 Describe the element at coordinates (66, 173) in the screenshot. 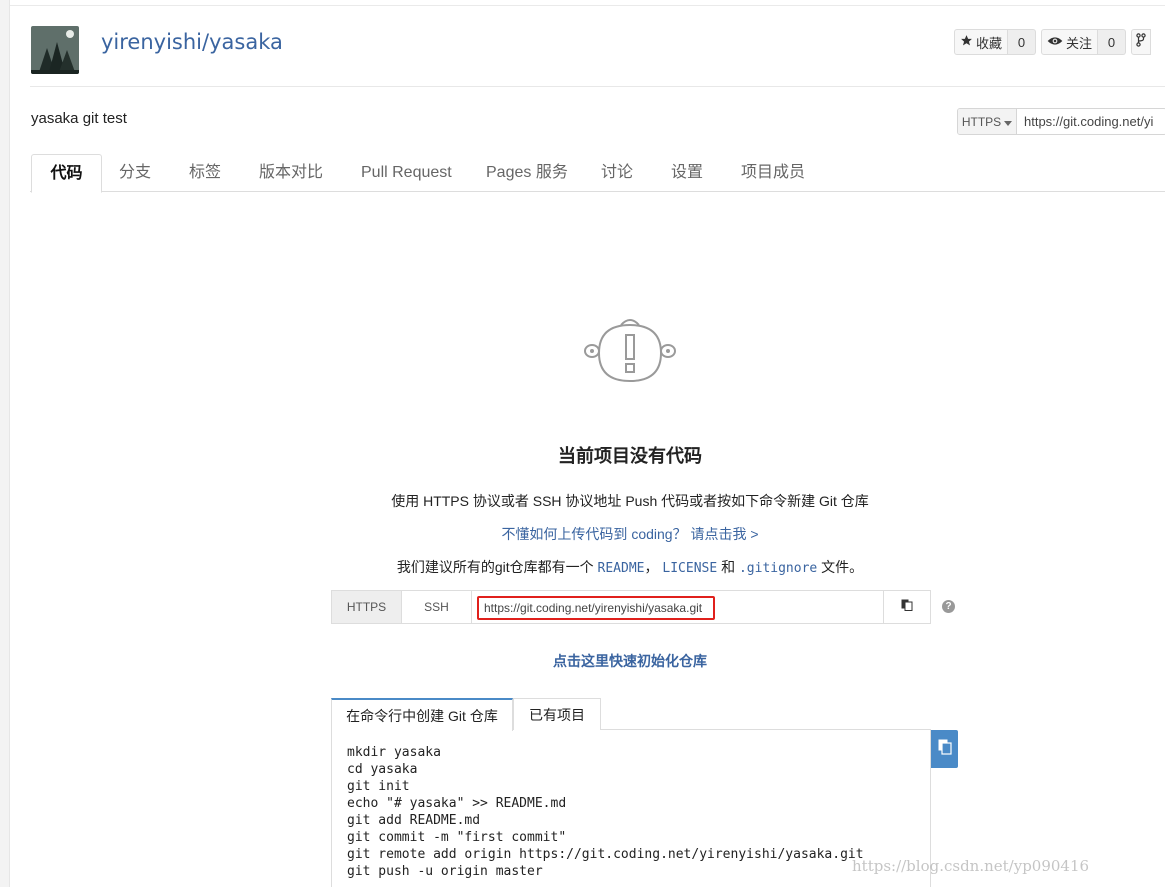

I see `tab-code: 代码` at that location.